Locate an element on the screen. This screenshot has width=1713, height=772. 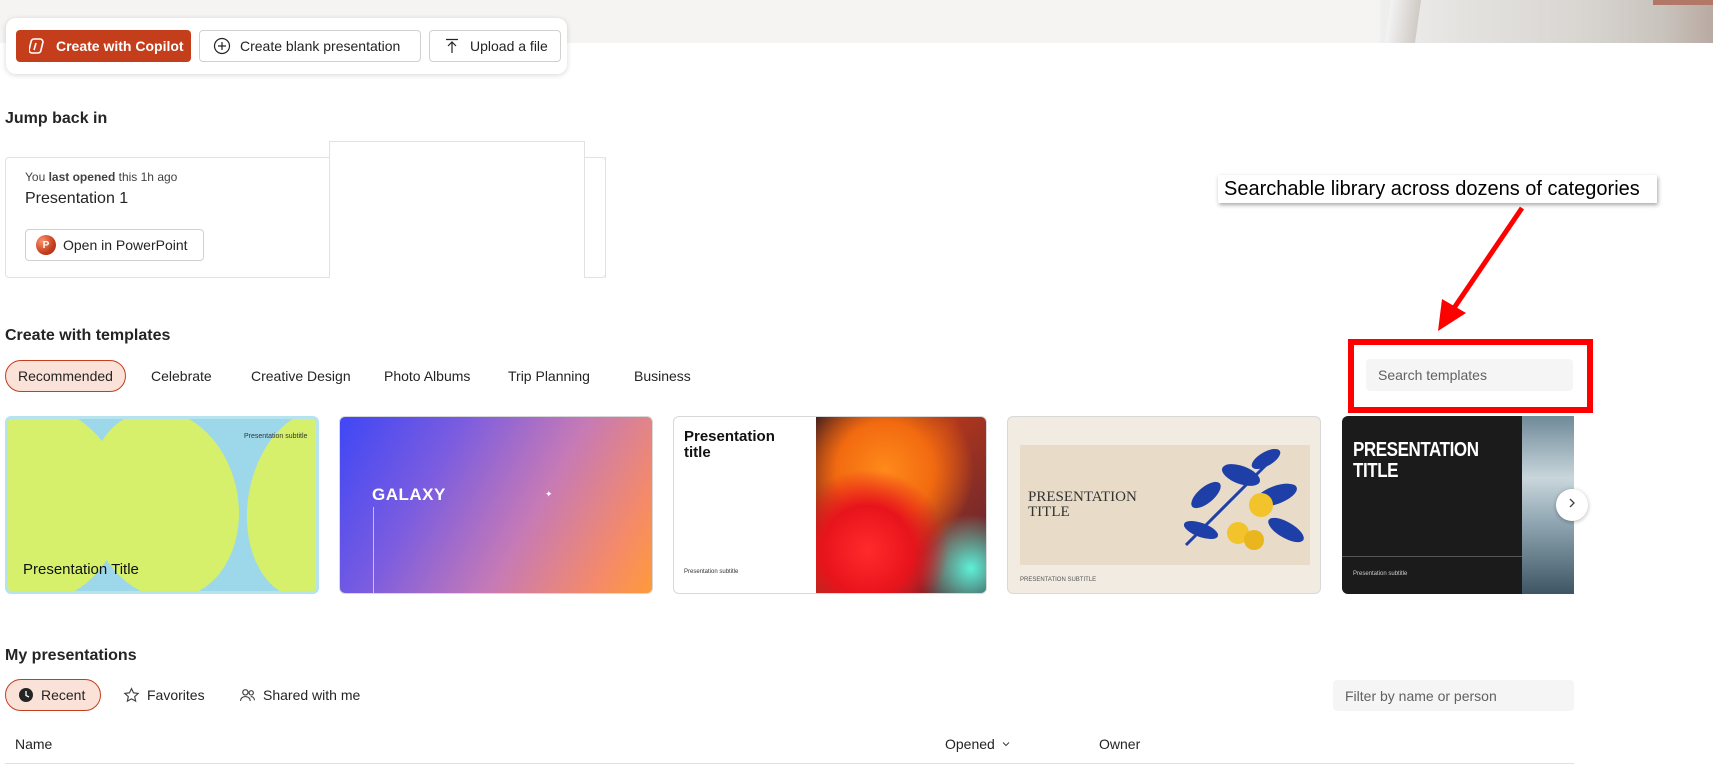
template-card-1: Presentation subtitle Presentation Title is located at coordinates (162, 505).